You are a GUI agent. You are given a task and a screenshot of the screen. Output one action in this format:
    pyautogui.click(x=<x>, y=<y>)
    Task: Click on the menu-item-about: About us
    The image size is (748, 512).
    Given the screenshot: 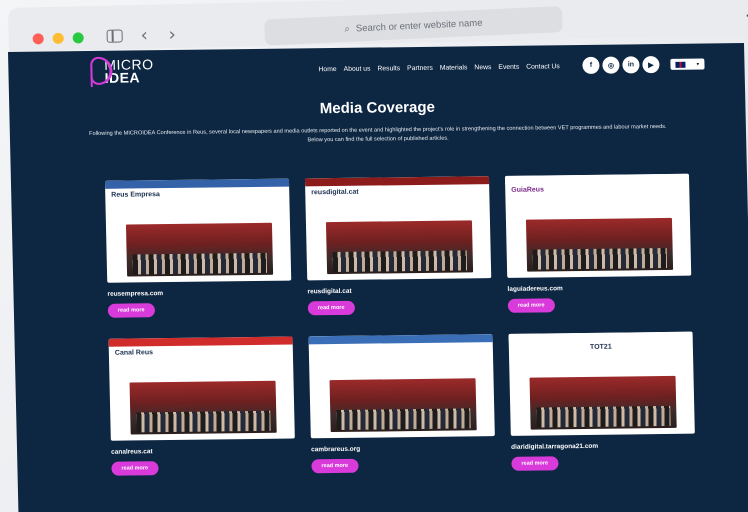 What is the action you would take?
    pyautogui.click(x=357, y=69)
    